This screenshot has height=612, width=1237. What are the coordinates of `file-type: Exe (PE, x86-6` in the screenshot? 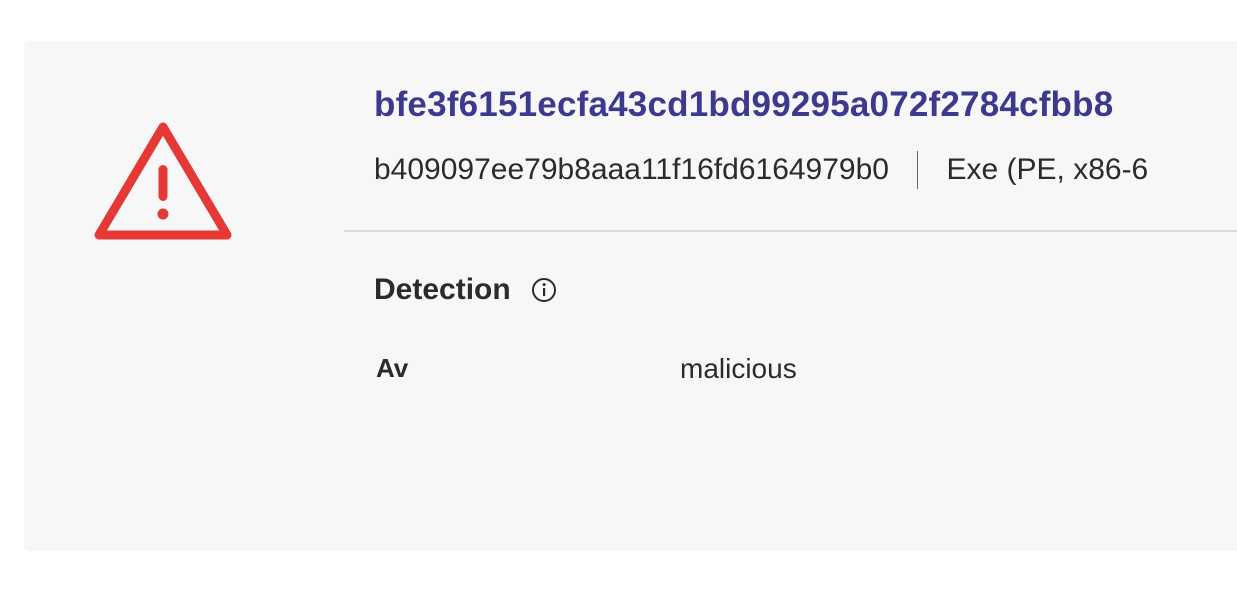 It's located at (1047, 169).